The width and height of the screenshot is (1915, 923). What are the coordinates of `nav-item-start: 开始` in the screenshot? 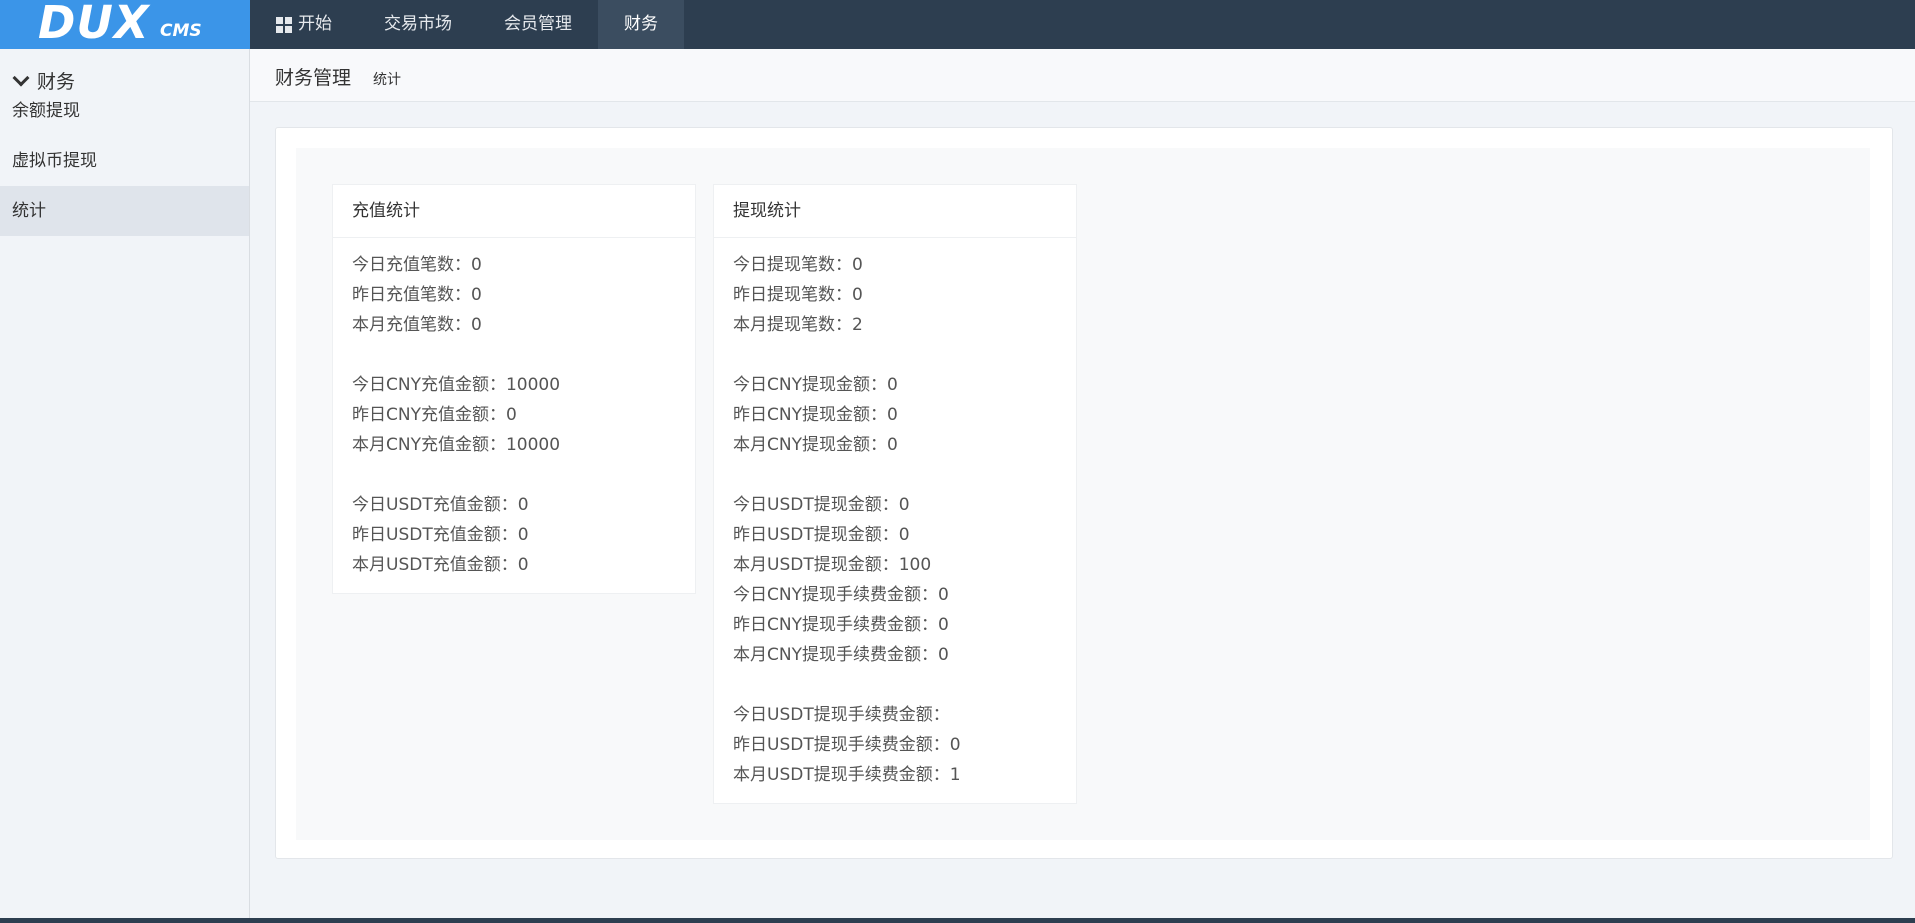 It's located at (304, 24).